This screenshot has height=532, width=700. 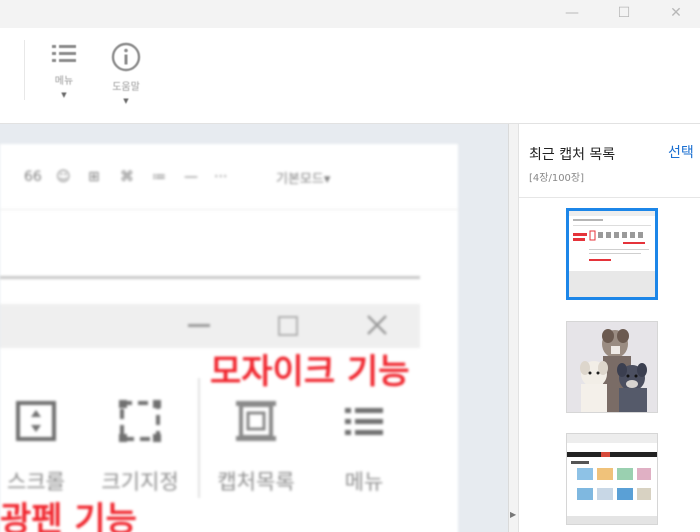 I want to click on panel-collapse-handle: ▶, so click(x=514, y=328).